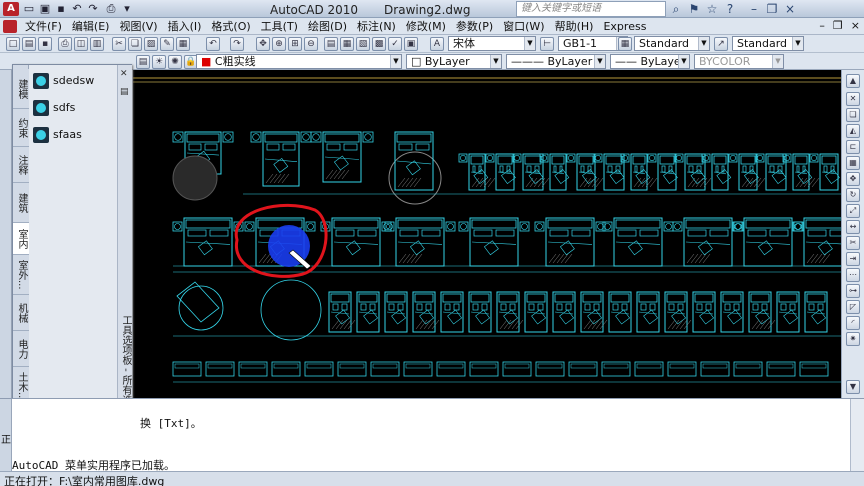 The height and width of the screenshot is (486, 864). What do you see at coordinates (91, 26) in the screenshot?
I see `menu-item: 编辑(E)` at bounding box center [91, 26].